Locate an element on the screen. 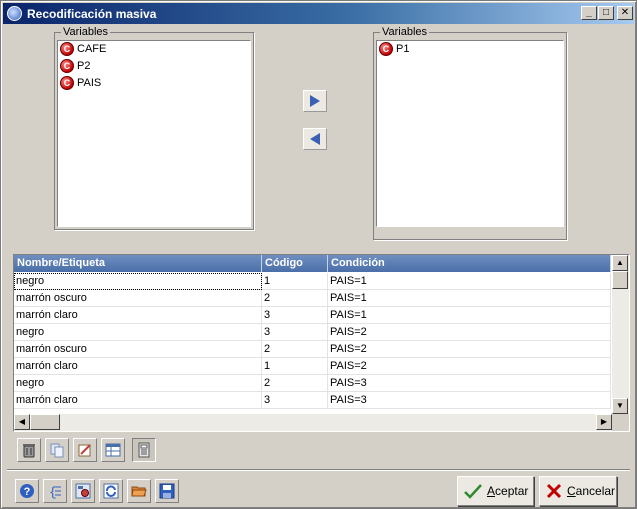  trash-icon is located at coordinates (29, 451).